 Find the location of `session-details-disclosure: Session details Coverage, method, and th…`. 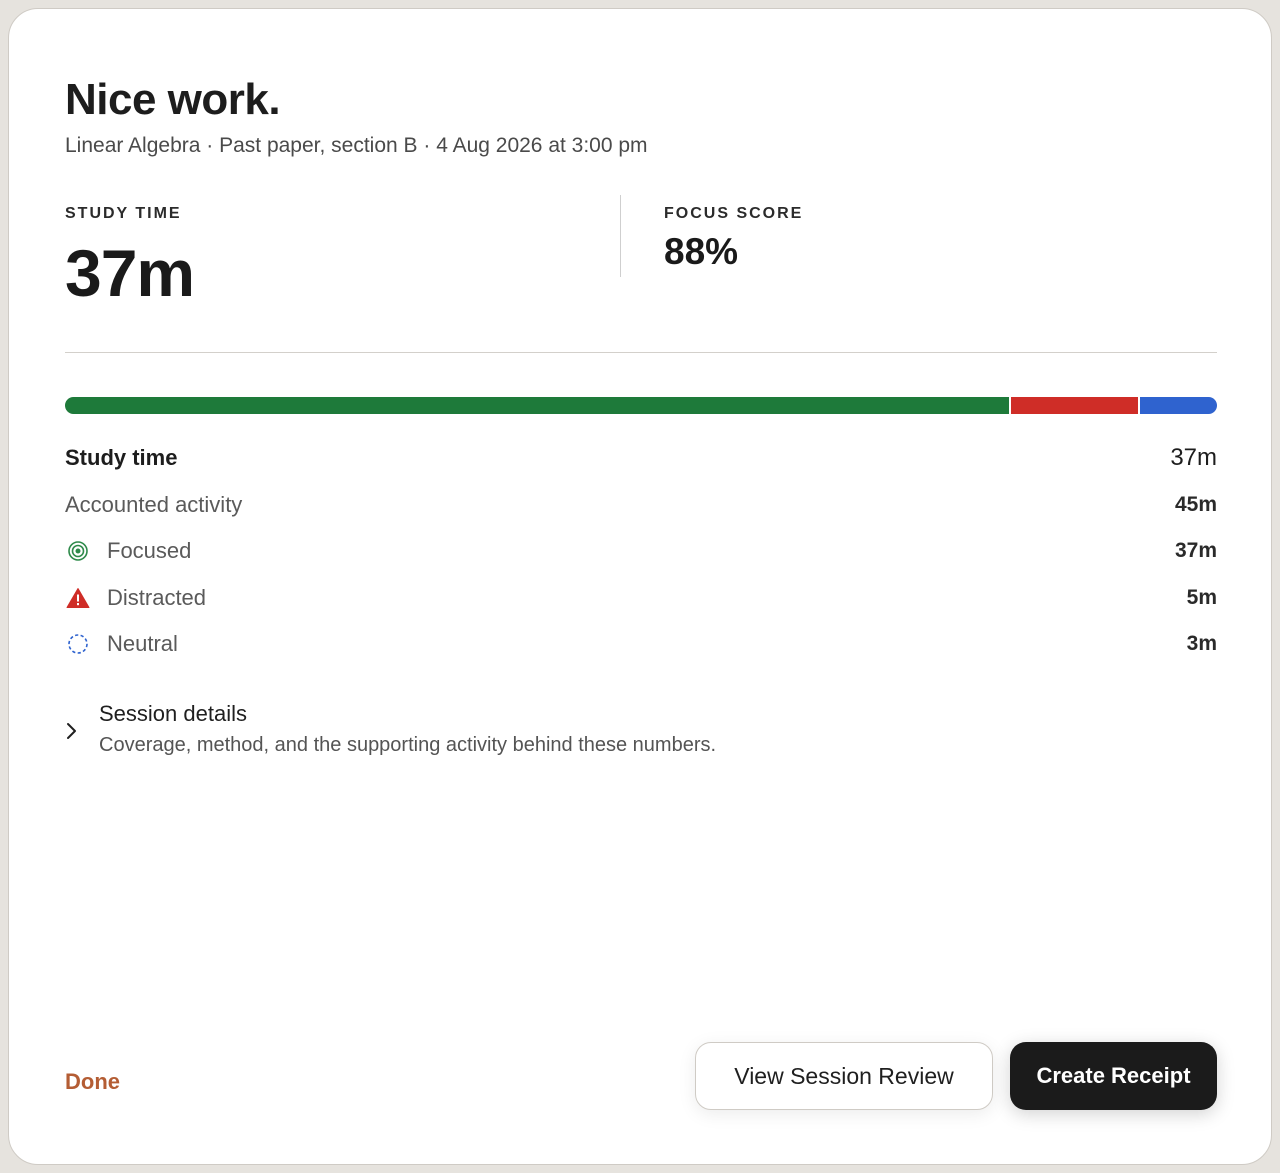

session-details-disclosure: Session details Coverage, method, and th… is located at coordinates (515, 729).